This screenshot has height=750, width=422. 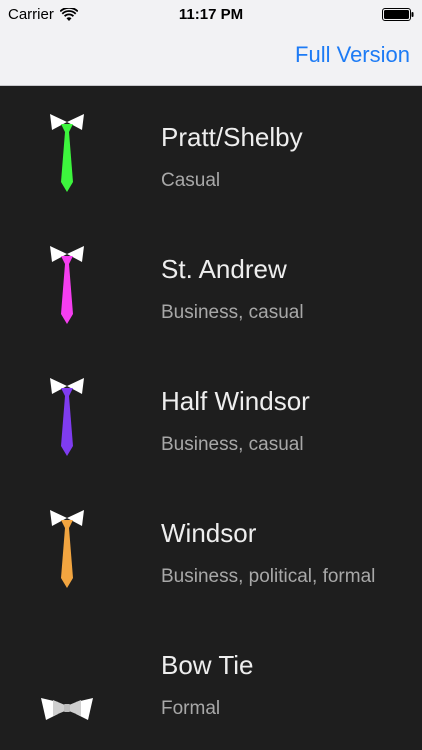 I want to click on top-bar: Carrier 11:17 PM Full Version, so click(x=211, y=43).